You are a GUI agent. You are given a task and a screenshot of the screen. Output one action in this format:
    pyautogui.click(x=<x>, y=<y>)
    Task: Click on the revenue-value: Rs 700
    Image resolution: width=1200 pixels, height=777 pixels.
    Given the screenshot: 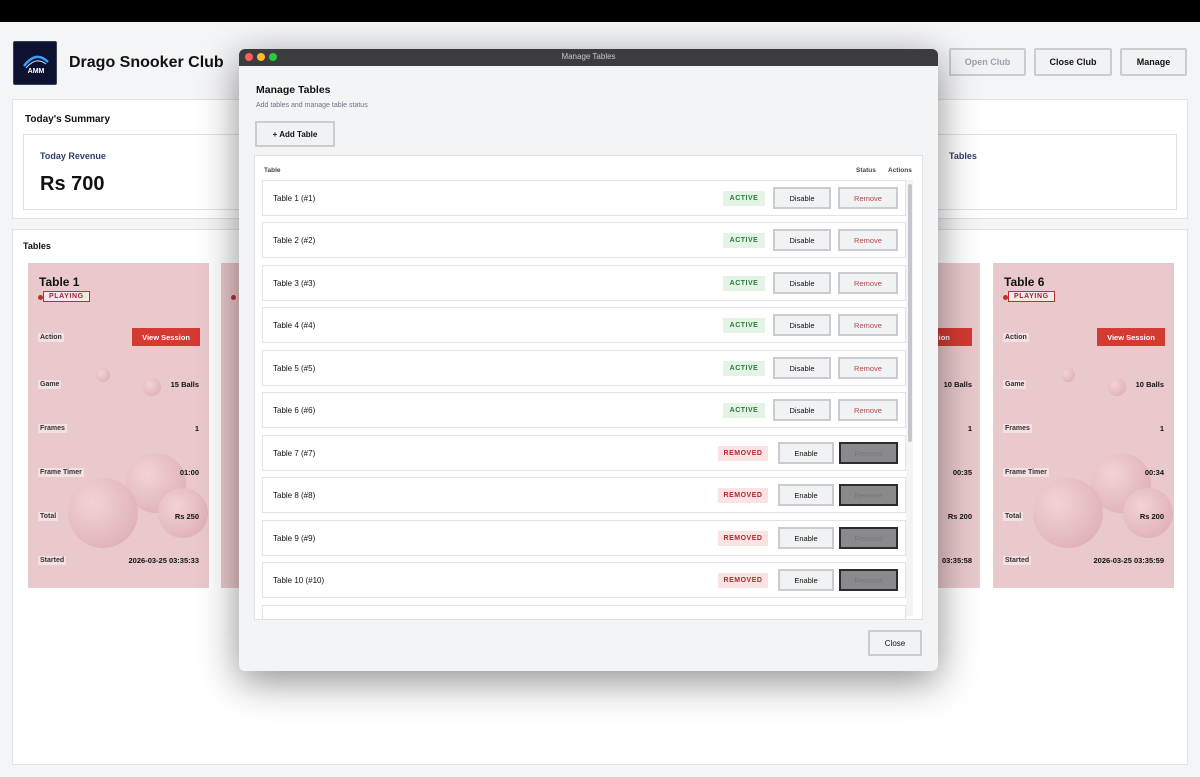 What is the action you would take?
    pyautogui.click(x=72, y=184)
    